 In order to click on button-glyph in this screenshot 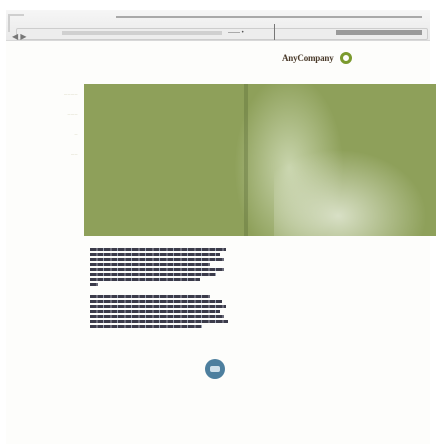, I will do `click(215, 369)`.